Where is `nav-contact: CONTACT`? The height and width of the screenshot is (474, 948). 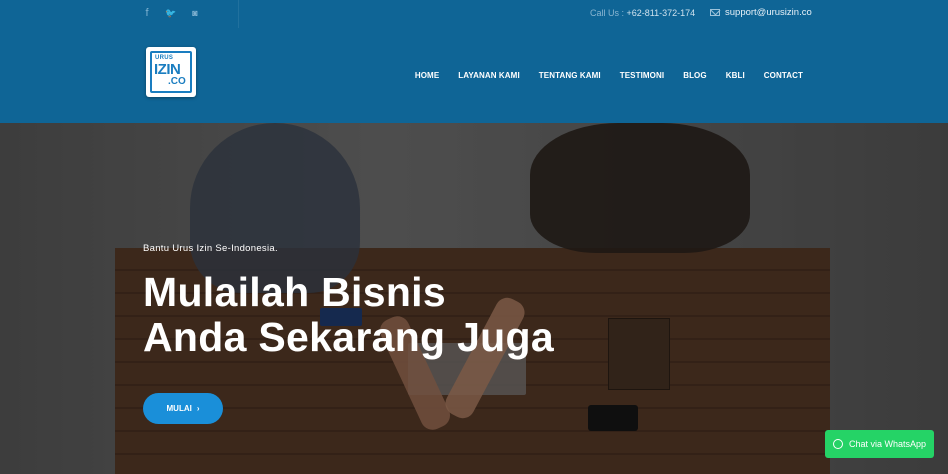
nav-contact: CONTACT is located at coordinates (783, 75).